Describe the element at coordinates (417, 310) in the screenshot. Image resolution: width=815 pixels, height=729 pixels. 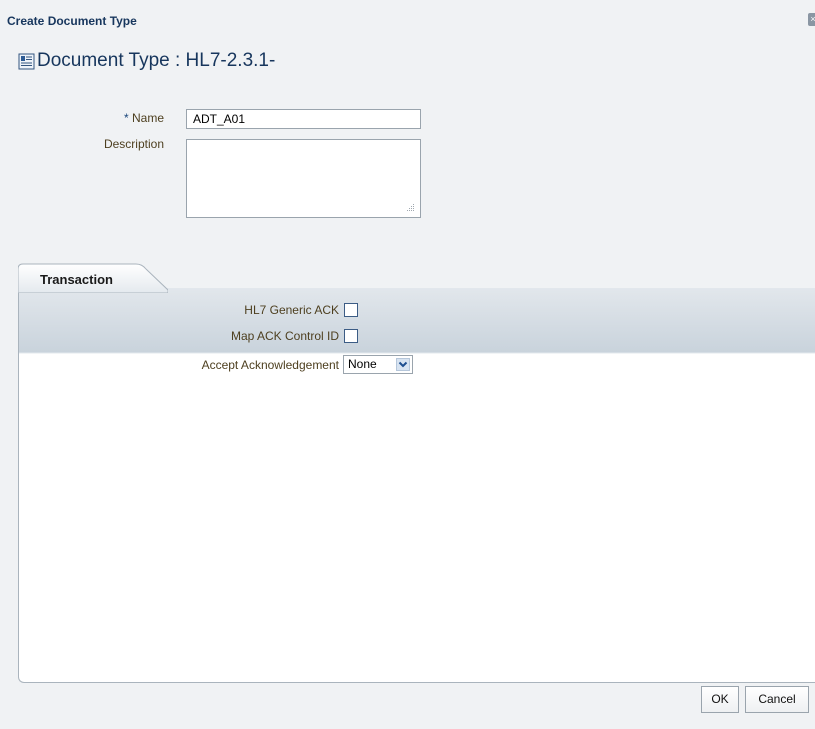
I see `hl7-generic-ack-row: HL7 Generic ACK` at that location.